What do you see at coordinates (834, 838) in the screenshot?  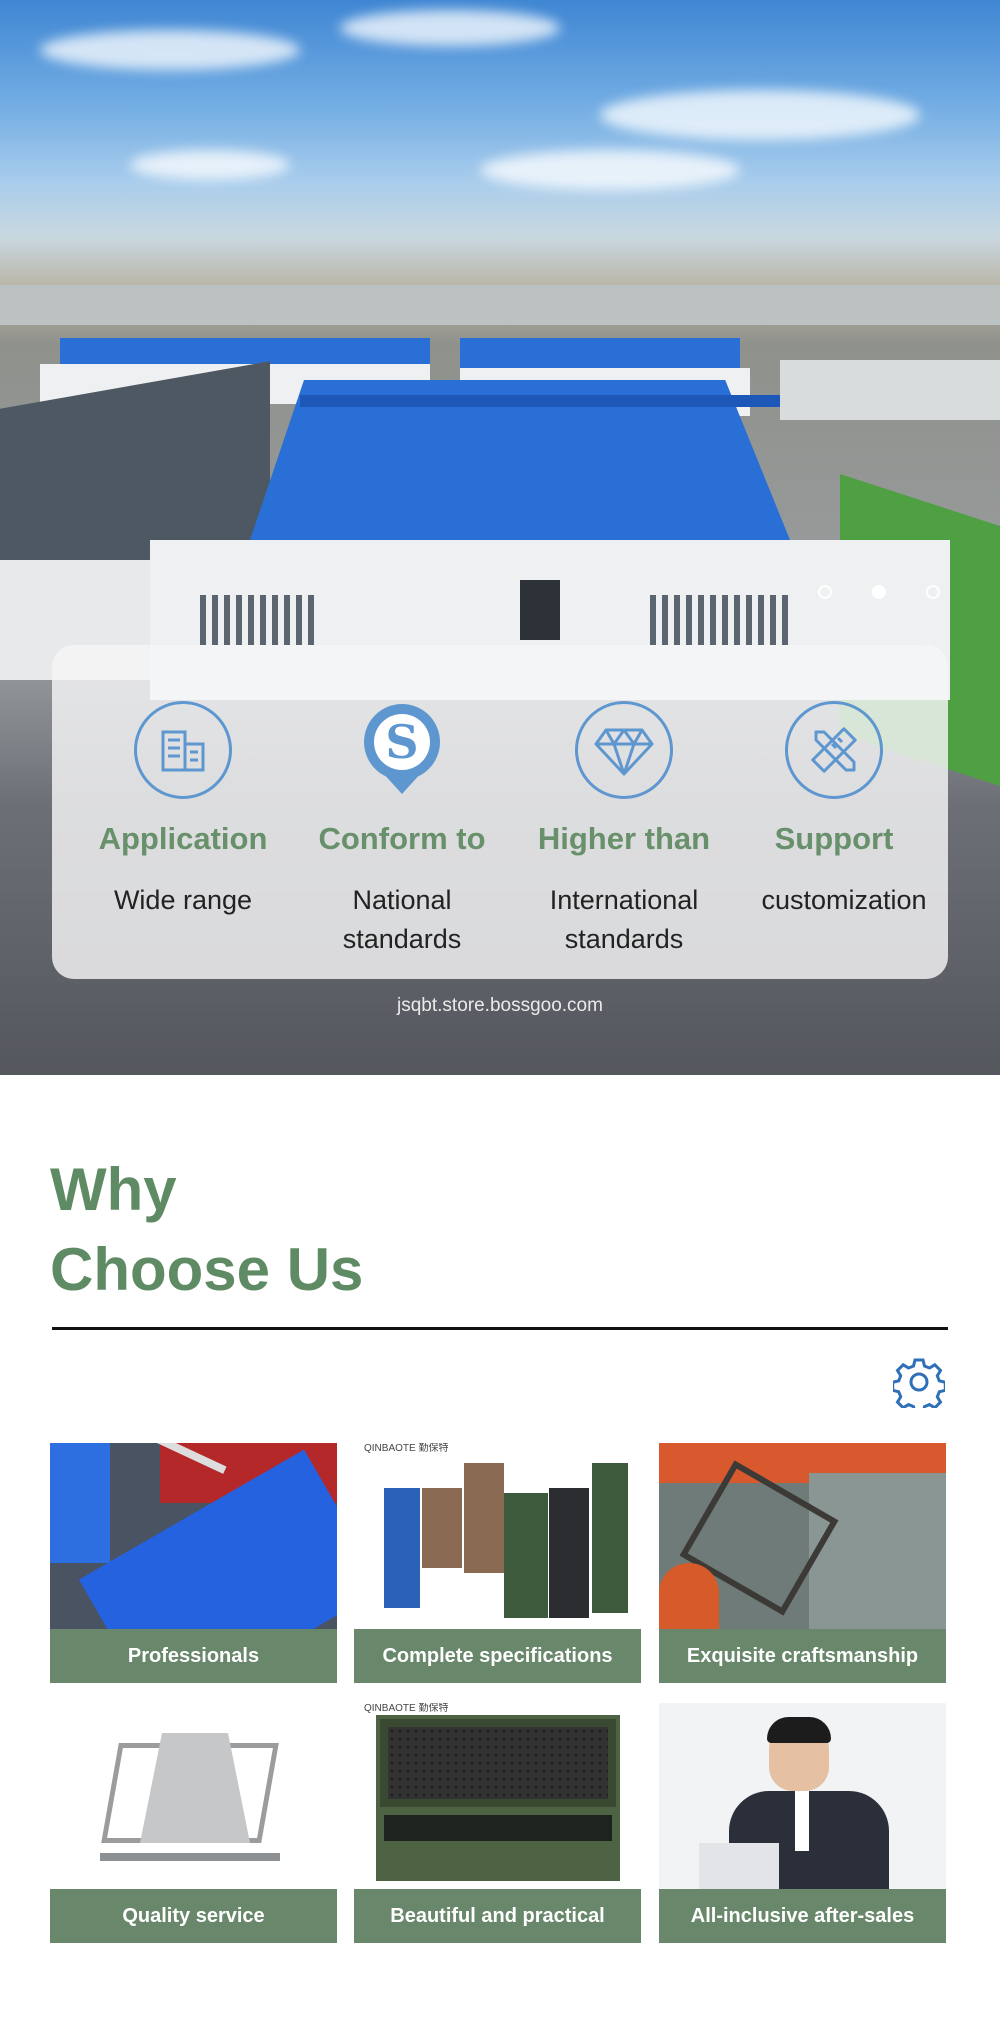 I see `feature-title: Support` at bounding box center [834, 838].